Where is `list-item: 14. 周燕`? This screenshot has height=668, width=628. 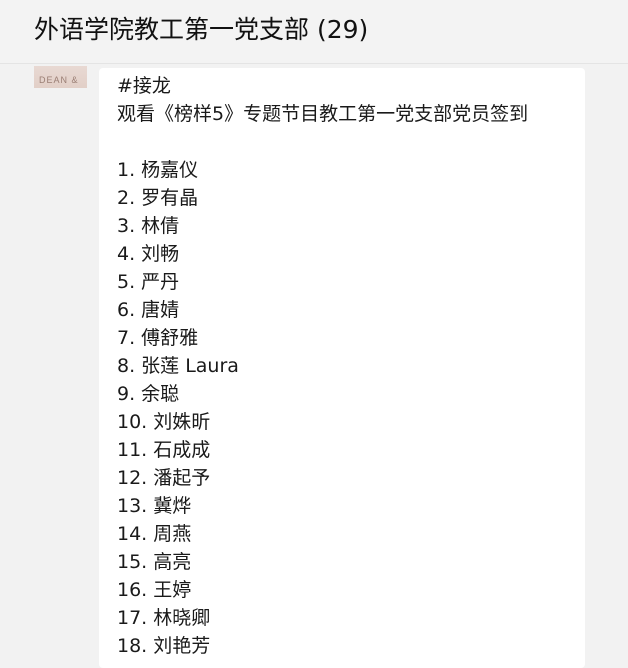
list-item: 14. 周燕 is located at coordinates (154, 534).